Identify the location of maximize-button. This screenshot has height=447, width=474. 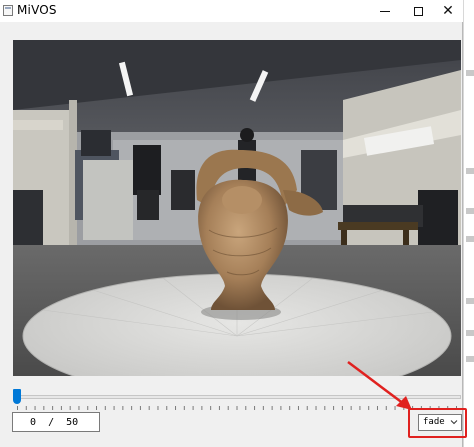
(418, 11).